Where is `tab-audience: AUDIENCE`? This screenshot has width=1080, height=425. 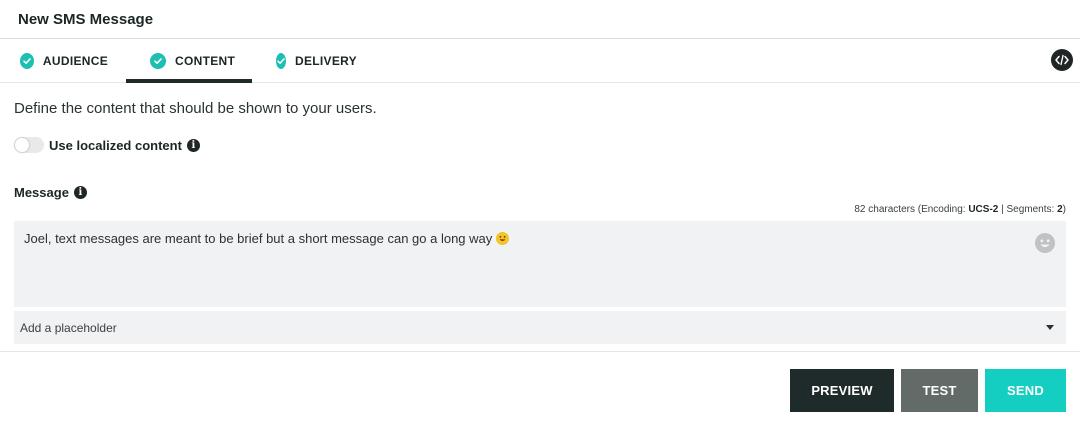 tab-audience: AUDIENCE is located at coordinates (64, 60).